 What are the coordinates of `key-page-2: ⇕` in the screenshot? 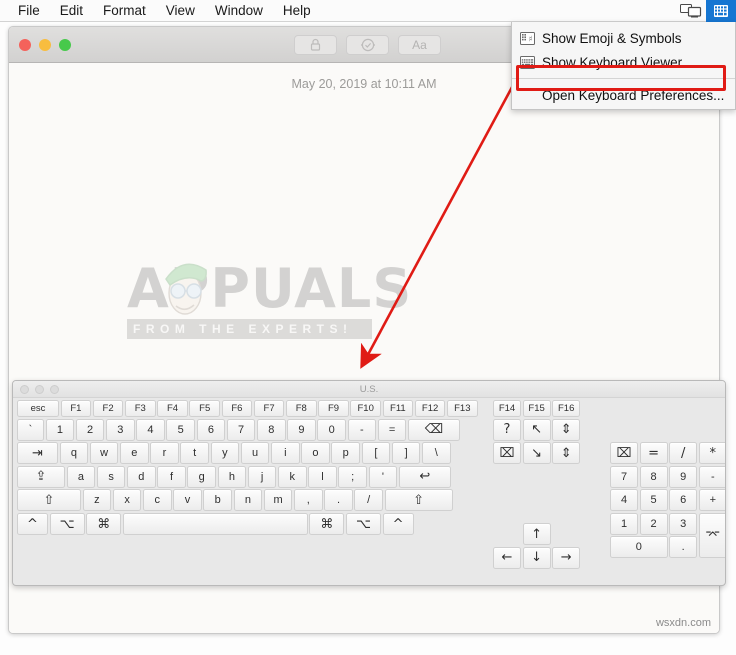 It's located at (566, 453).